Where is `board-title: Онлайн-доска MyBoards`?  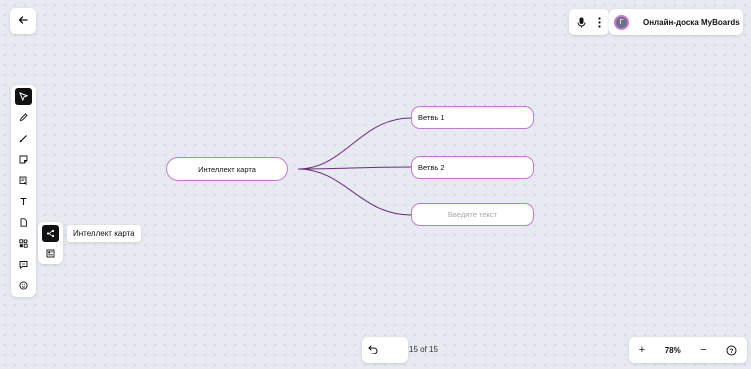
board-title: Онлайн-доска MyBoards is located at coordinates (691, 22).